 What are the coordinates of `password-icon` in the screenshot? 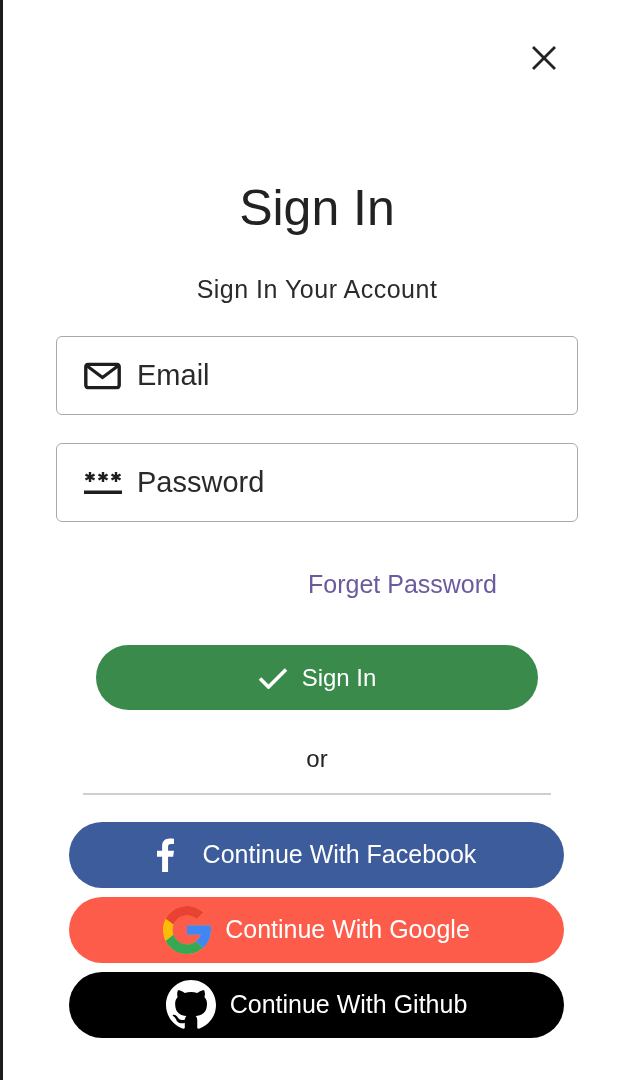 It's located at (103, 482).